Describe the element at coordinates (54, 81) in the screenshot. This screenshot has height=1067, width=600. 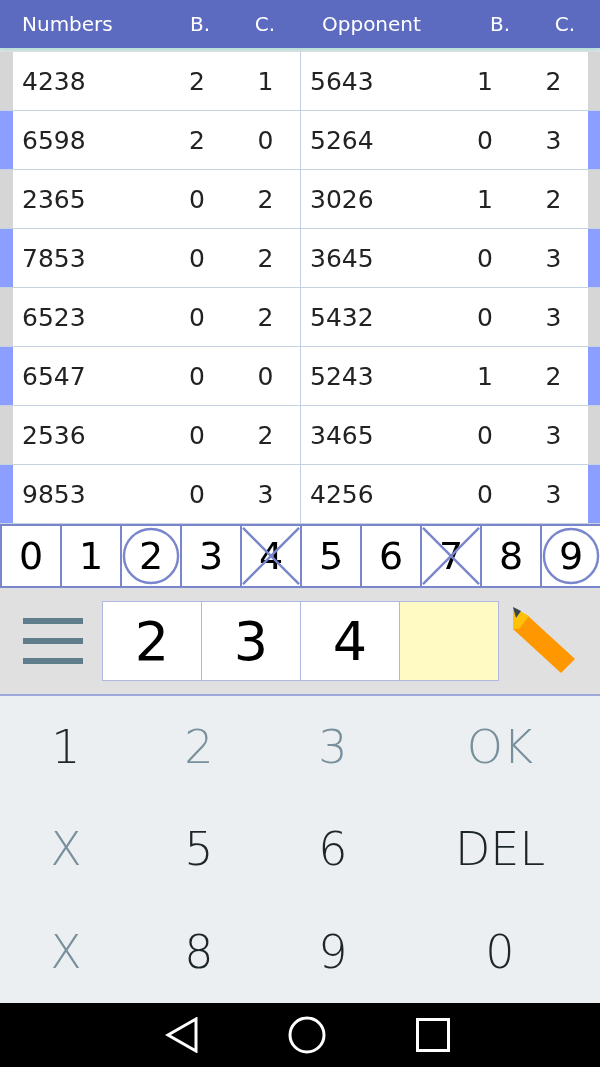
I see `table-cell-text: 4238` at that location.